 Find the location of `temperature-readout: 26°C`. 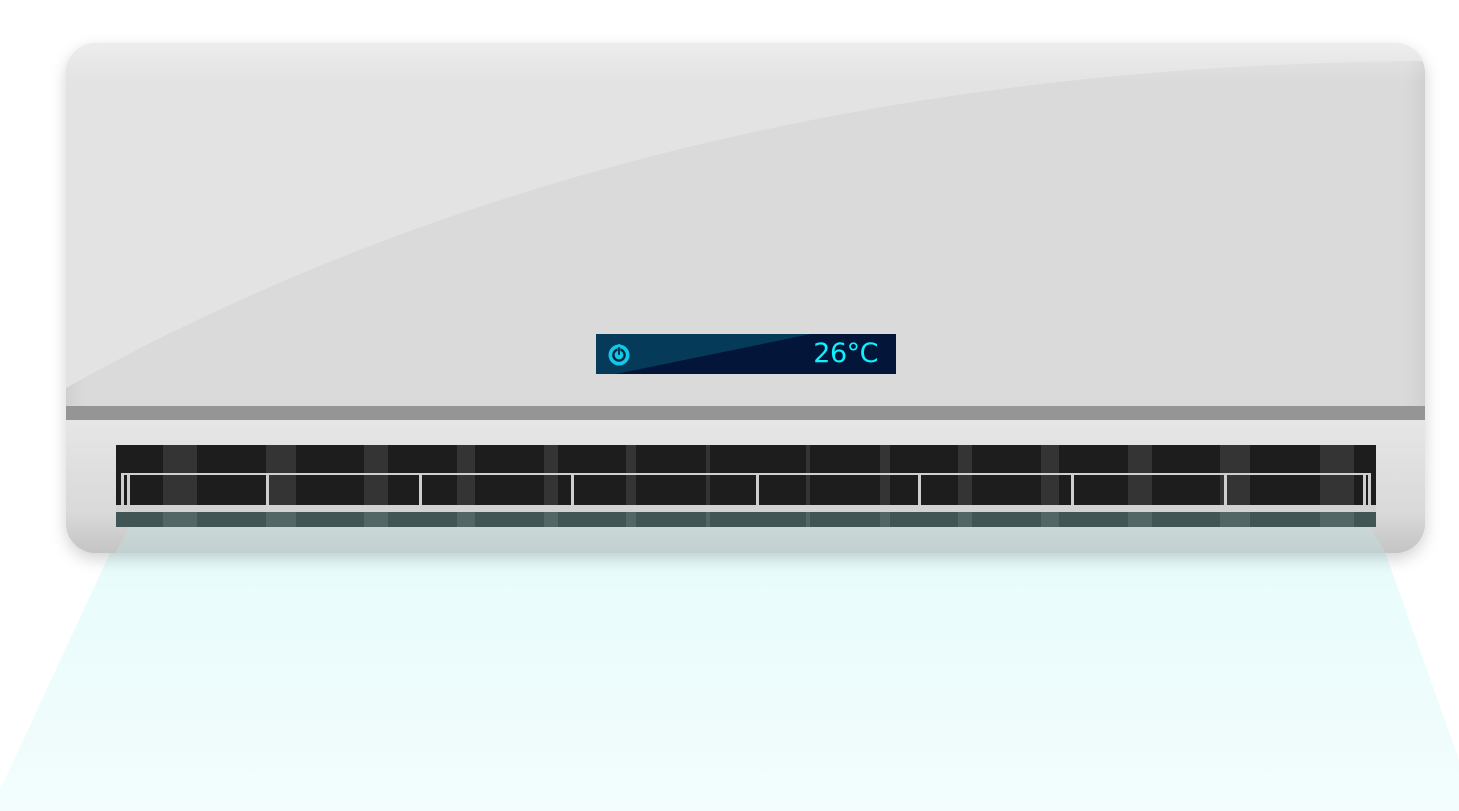

temperature-readout: 26°C is located at coordinates (845, 353).